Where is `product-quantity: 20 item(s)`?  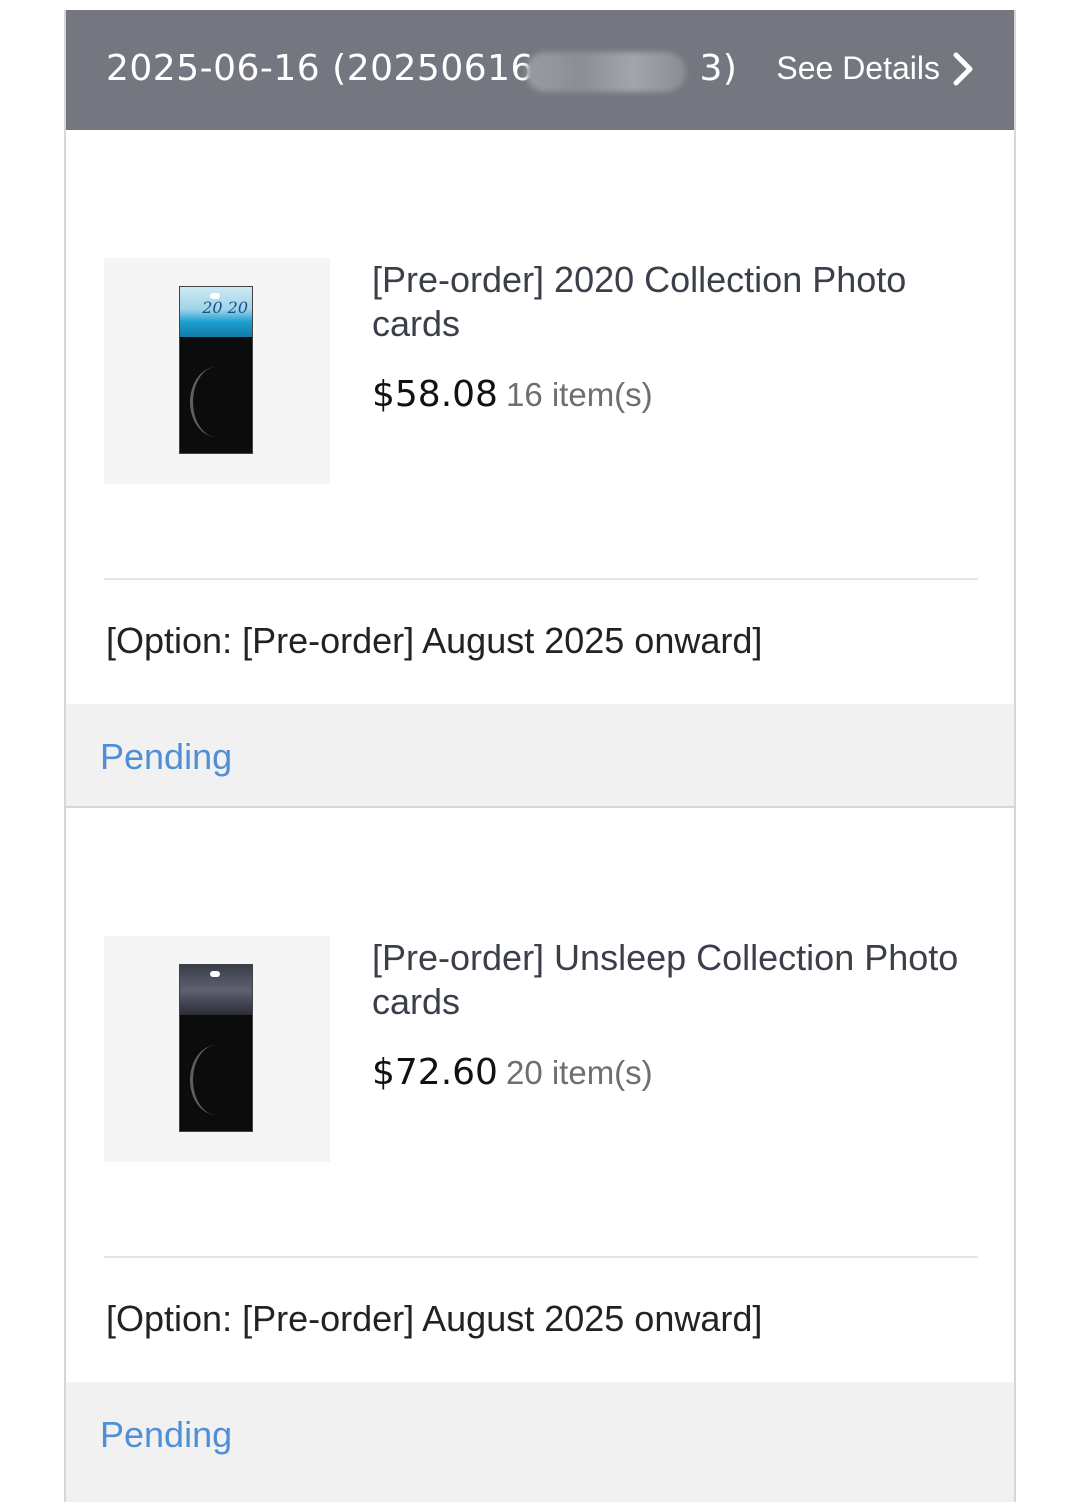
product-quantity: 20 item(s) is located at coordinates (579, 1072).